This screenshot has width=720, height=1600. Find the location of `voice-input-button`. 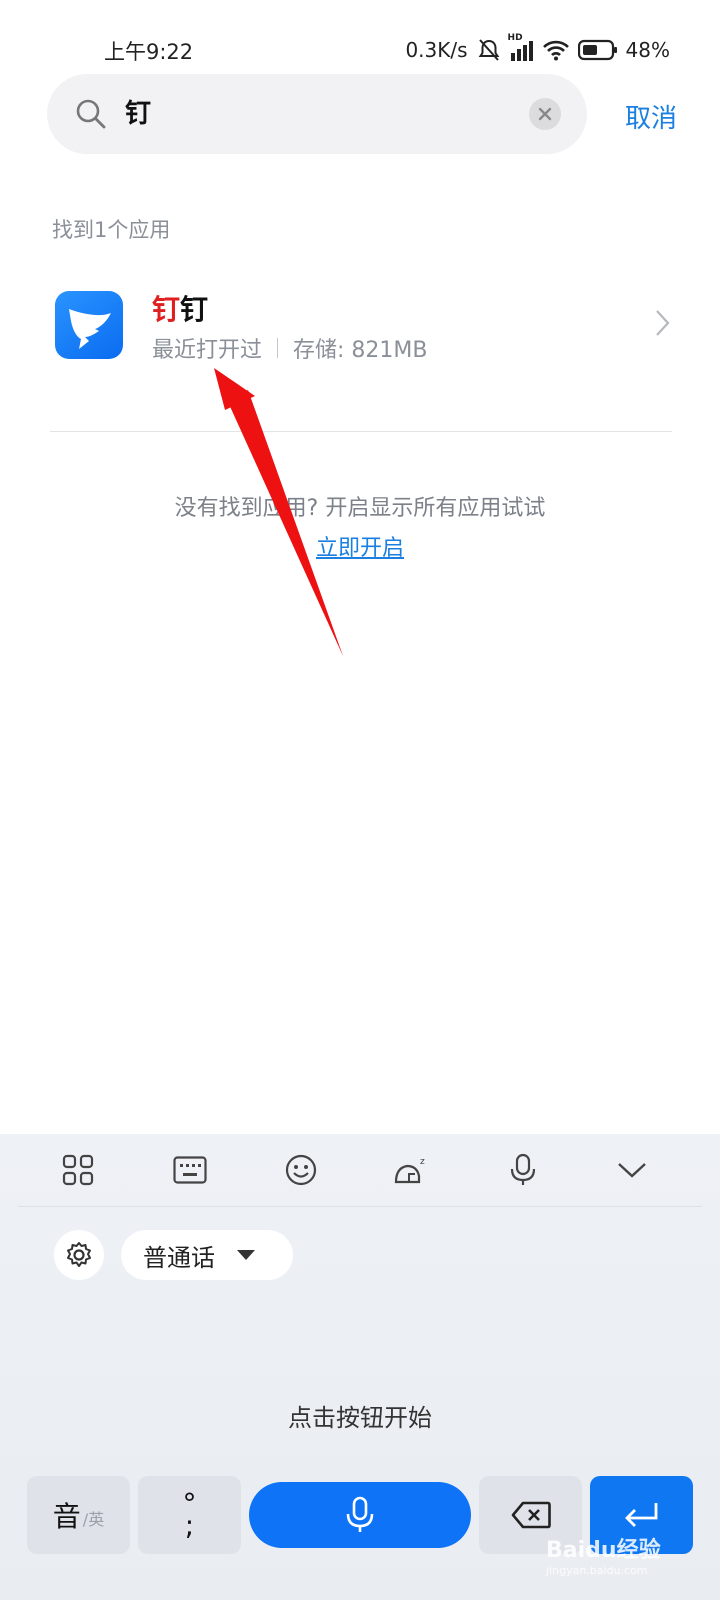

voice-input-button is located at coordinates (360, 1515).